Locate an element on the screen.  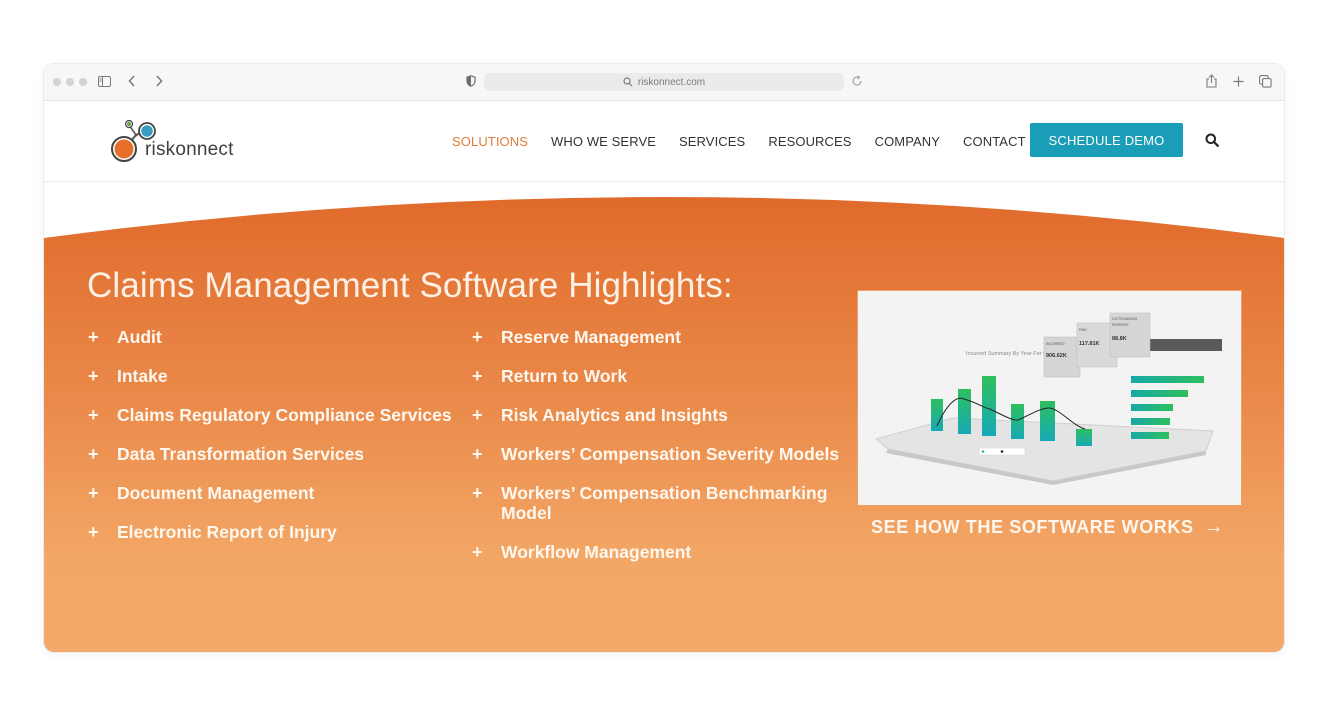
list-item-label: Risk Analytics and Insights is located at coordinates (614, 415).